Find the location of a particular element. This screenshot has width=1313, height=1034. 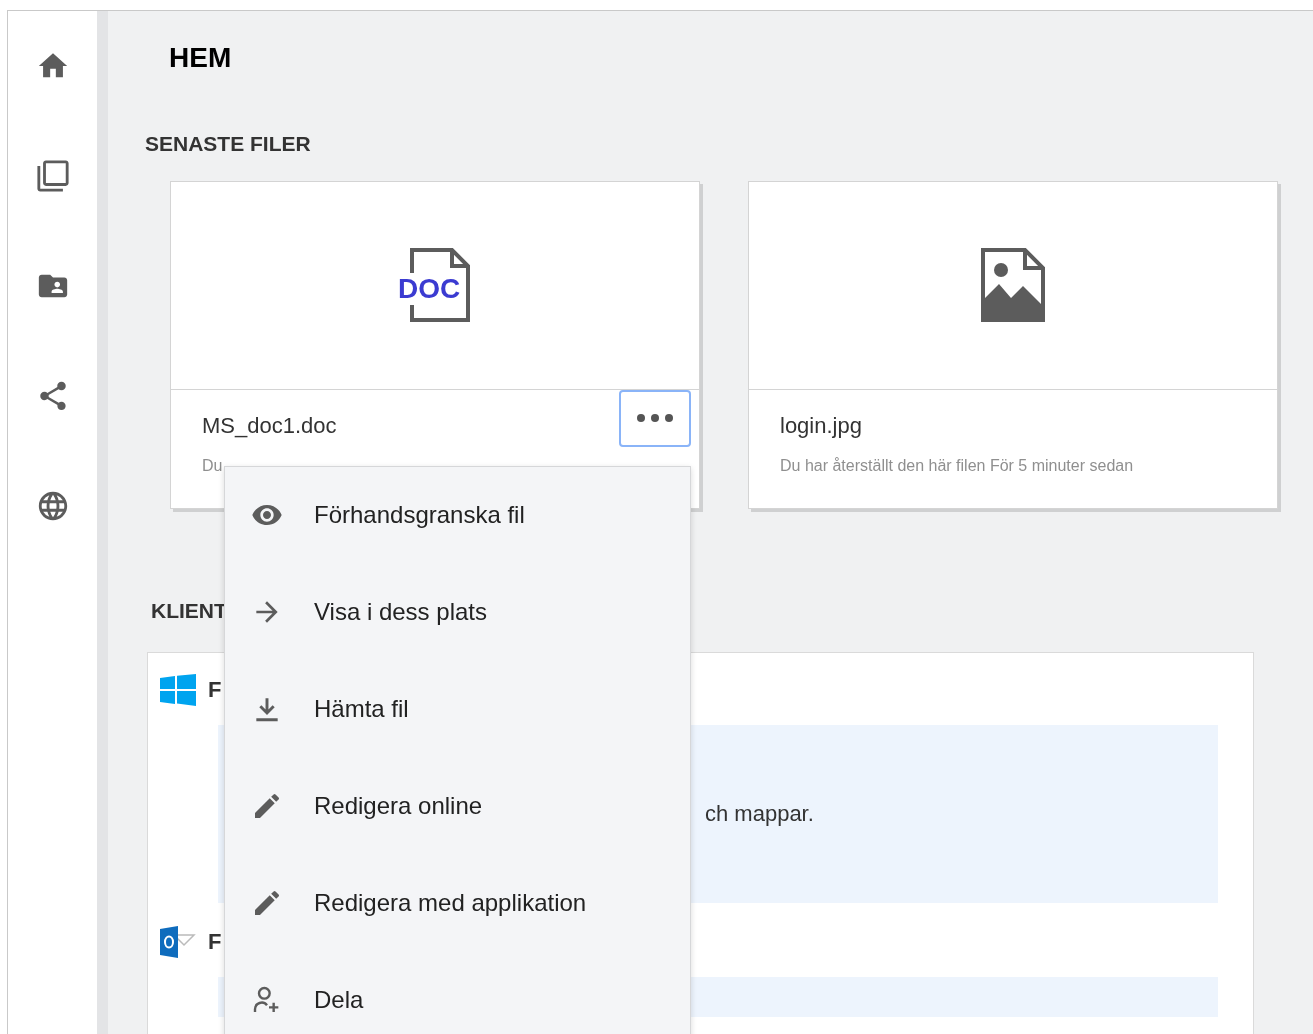

file-activity: Du is located at coordinates (212, 465).